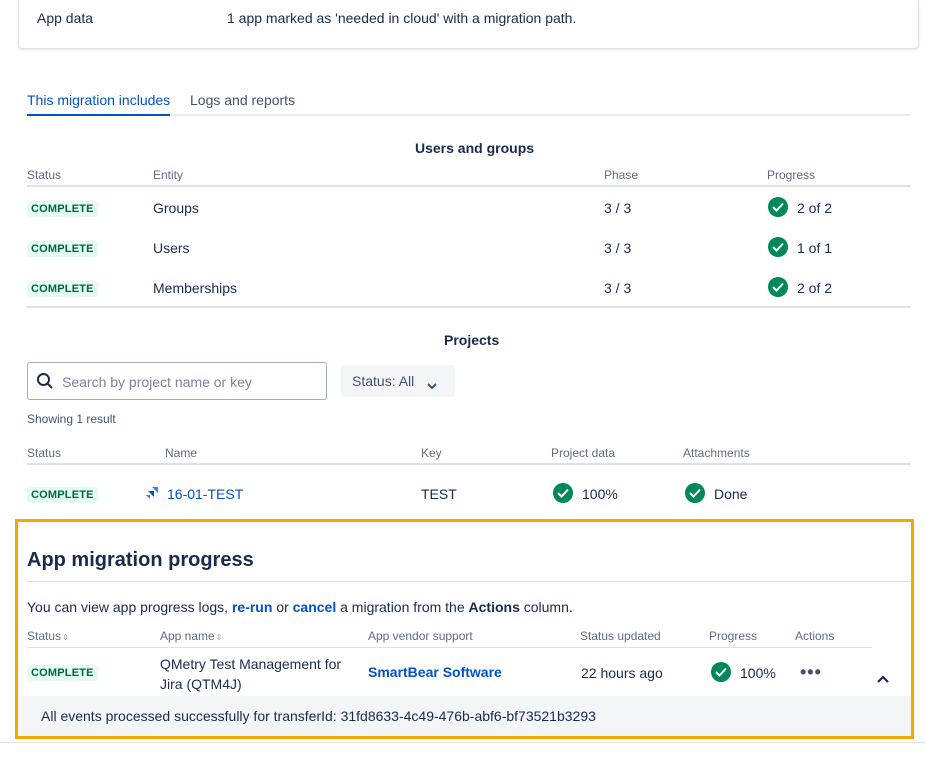 The image size is (925, 757). What do you see at coordinates (44, 175) in the screenshot?
I see `ug-header-status: Status` at bounding box center [44, 175].